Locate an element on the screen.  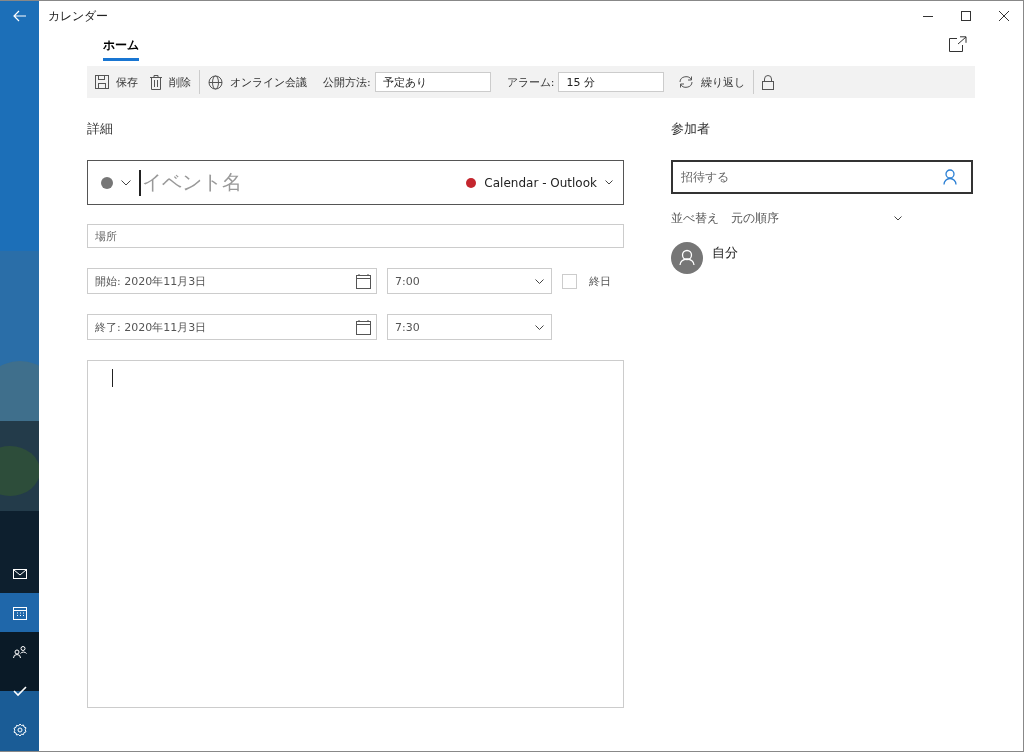
calendar-nav-button is located at coordinates (19, 612).